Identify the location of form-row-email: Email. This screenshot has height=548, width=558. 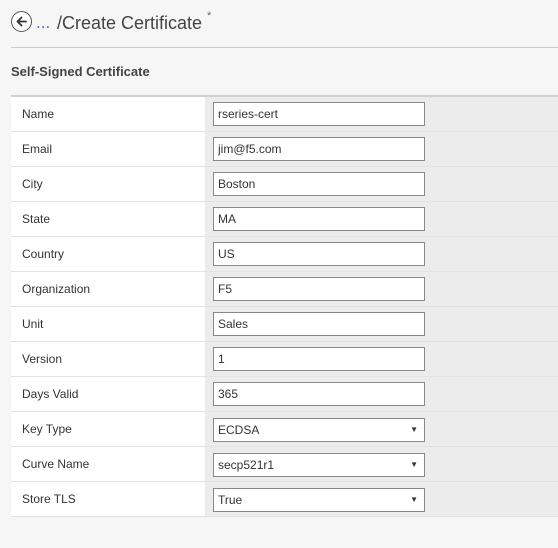
(284, 149).